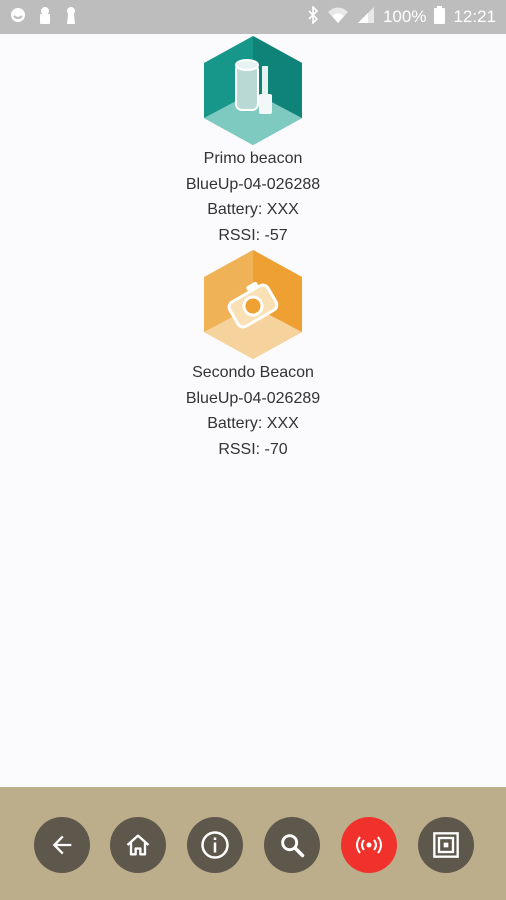 This screenshot has width=506, height=900. I want to click on keyhole-icon, so click(71, 17).